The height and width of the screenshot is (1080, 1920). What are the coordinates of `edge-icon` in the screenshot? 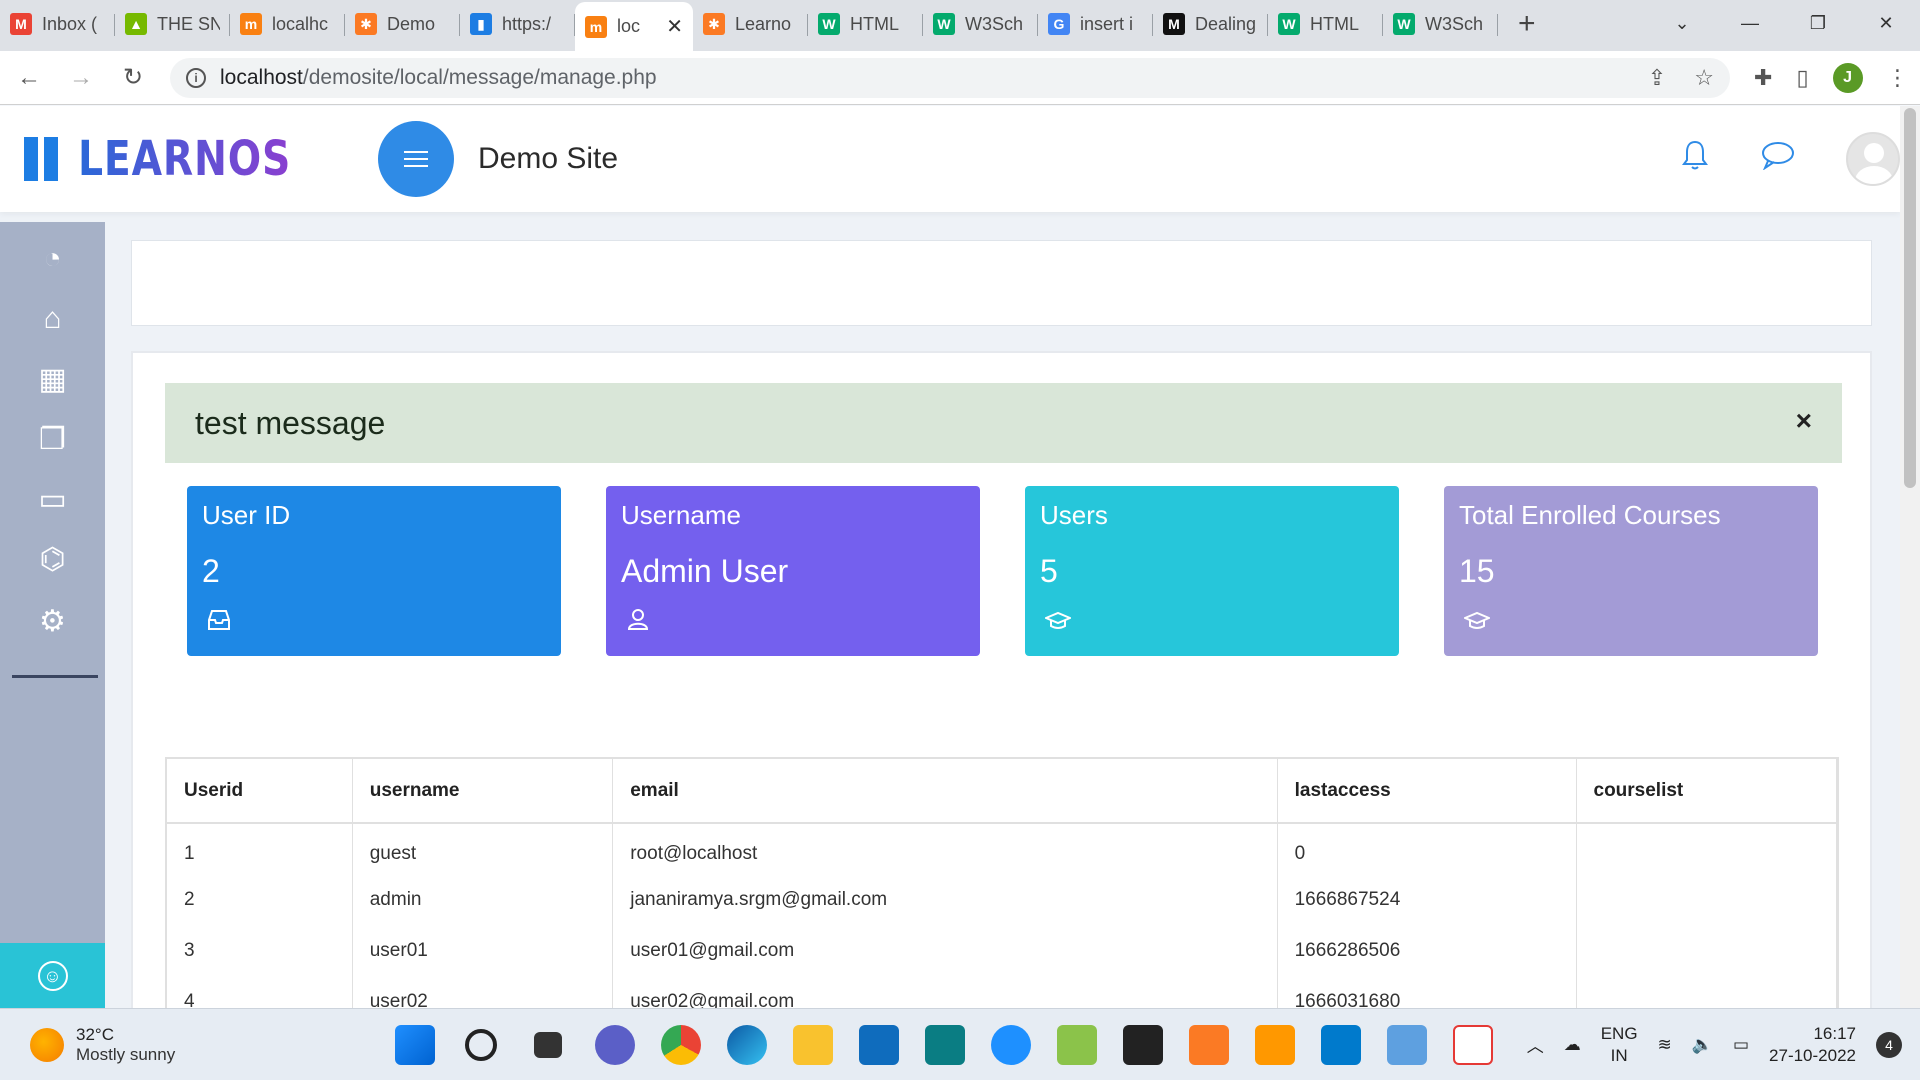 It's located at (747, 1044).